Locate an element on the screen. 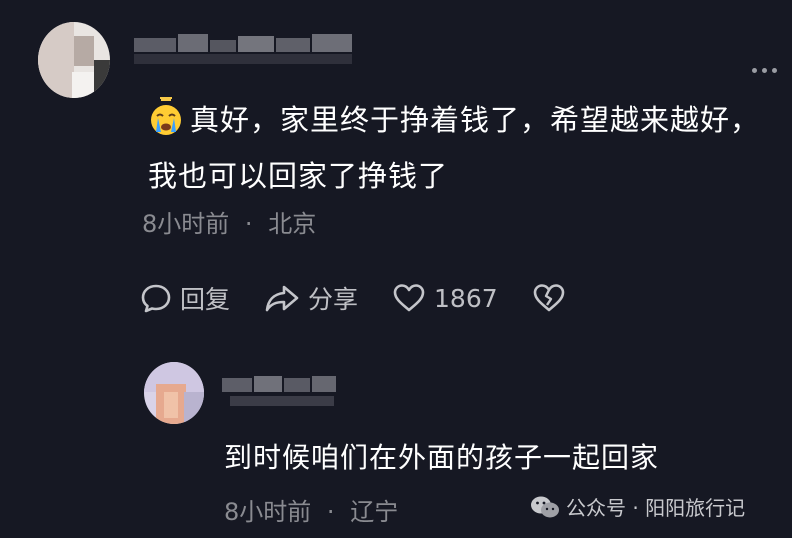 This screenshot has width=792, height=538. comment-time: 8小时前 is located at coordinates (186, 224).